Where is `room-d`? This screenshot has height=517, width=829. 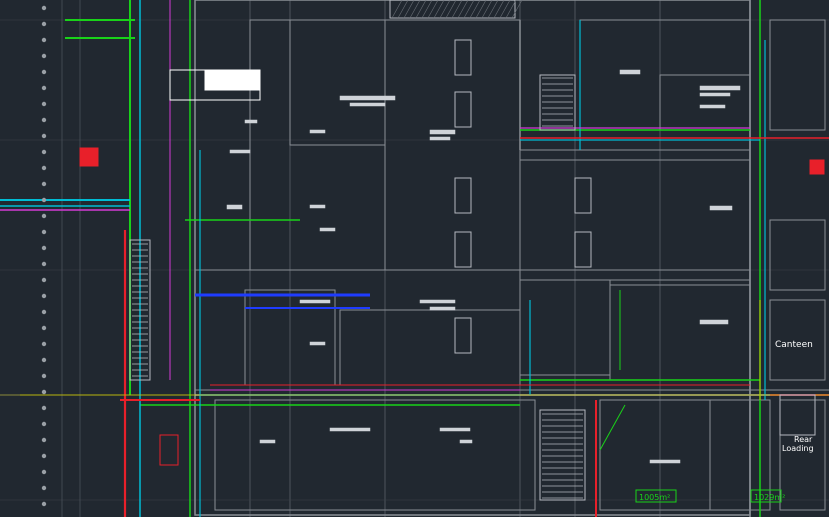
room-d is located at coordinates (565, 327).